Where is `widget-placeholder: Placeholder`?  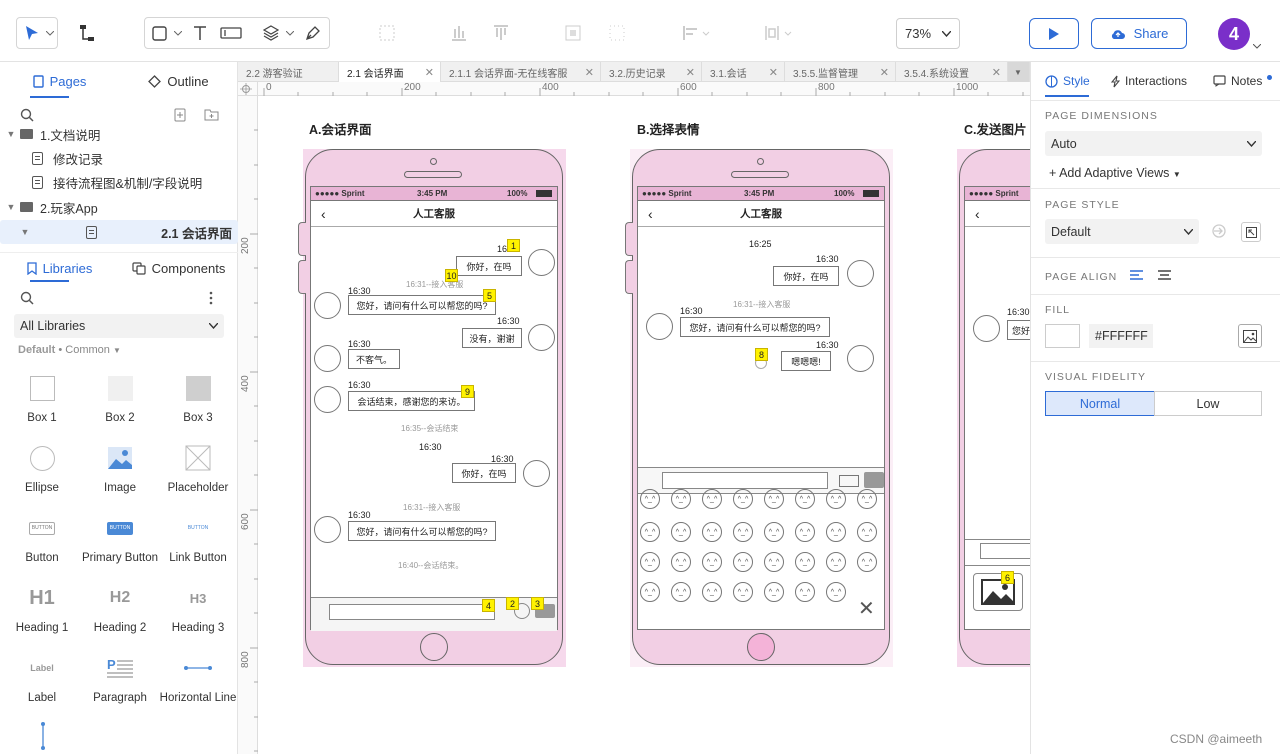
widget-placeholder: Placeholder is located at coordinates (198, 467).